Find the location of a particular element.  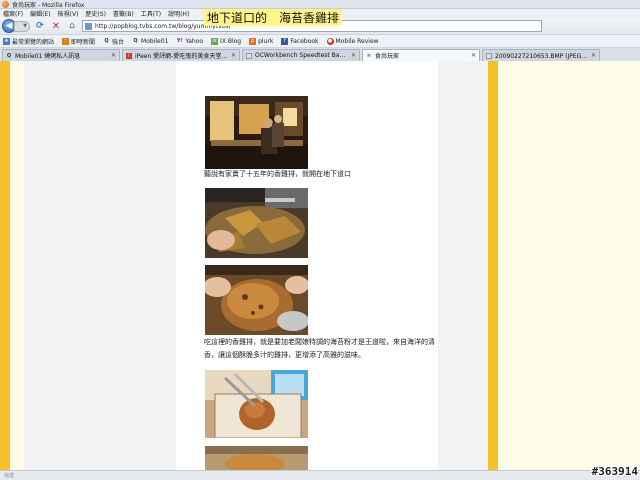

firefox-icon is located at coordinates (5, 4).